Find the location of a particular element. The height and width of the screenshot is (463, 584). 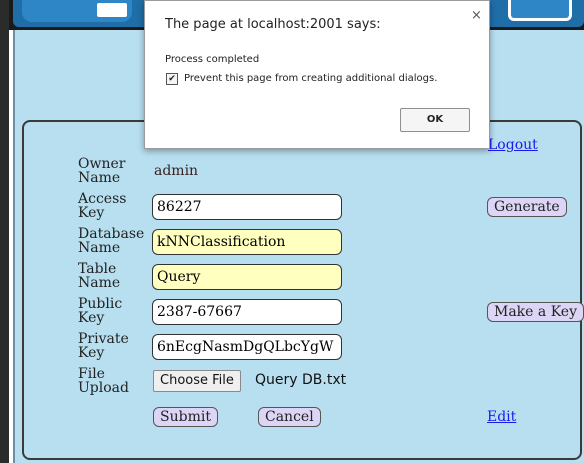

private-key-field: 6nEcgNasmDgQLbcYgW is located at coordinates (247, 347).